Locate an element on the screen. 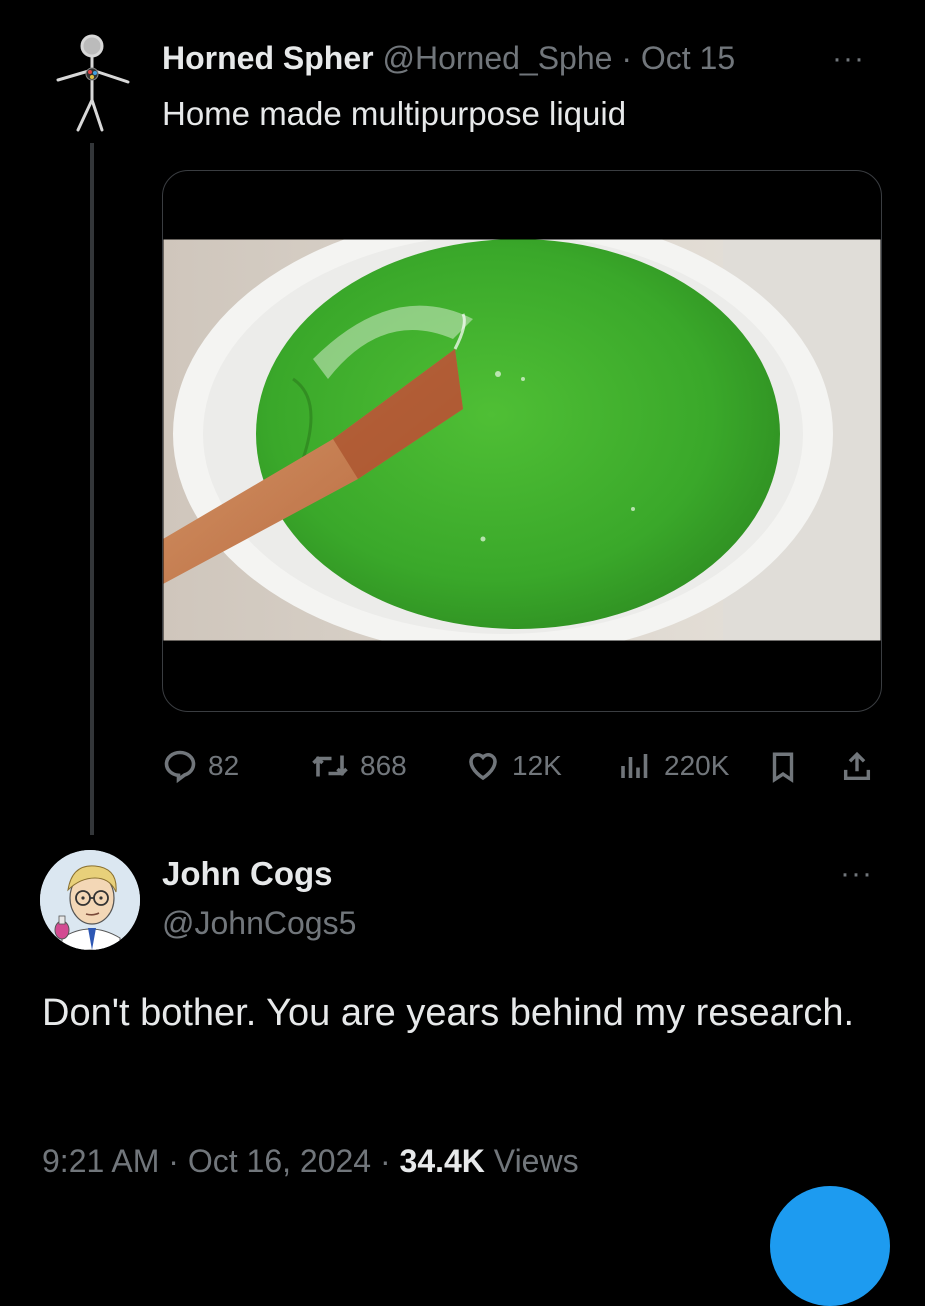 The image size is (925, 1306). author-handle: @Horned_Sphe is located at coordinates (497, 58).